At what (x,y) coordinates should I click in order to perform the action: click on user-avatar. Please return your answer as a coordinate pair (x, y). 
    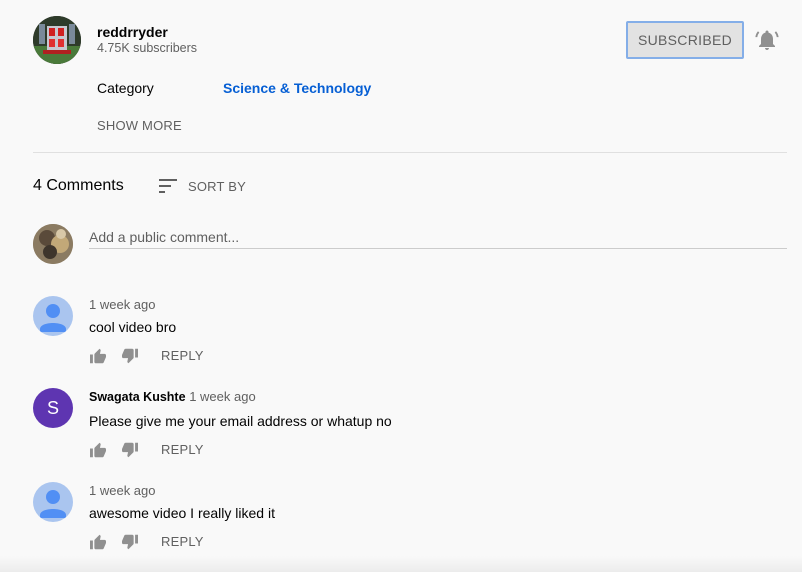
    Looking at the image, I should click on (53, 244).